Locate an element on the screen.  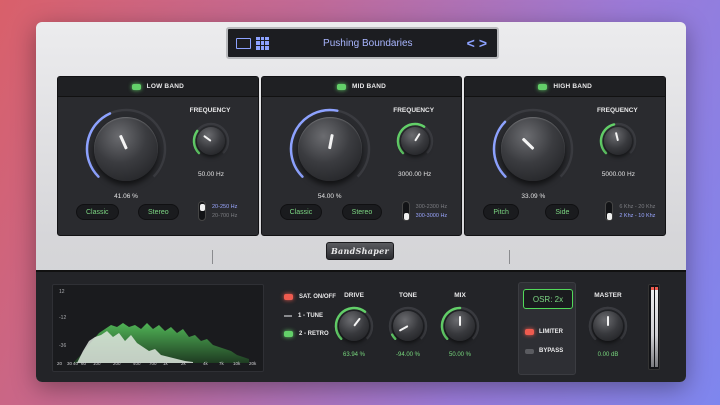
range-option: 20-700 Hz is located at coordinates (224, 216).